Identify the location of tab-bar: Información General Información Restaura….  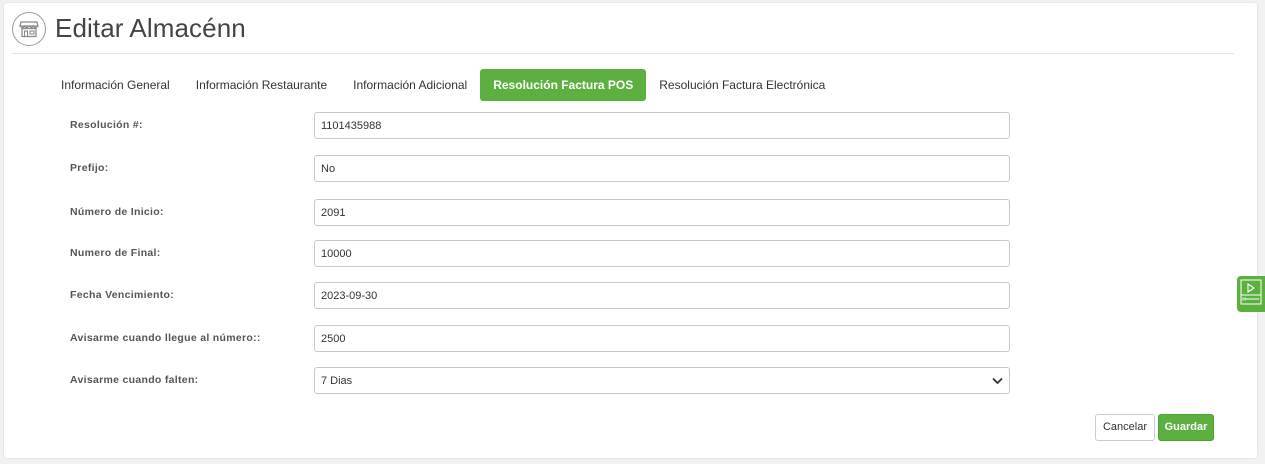
(443, 85).